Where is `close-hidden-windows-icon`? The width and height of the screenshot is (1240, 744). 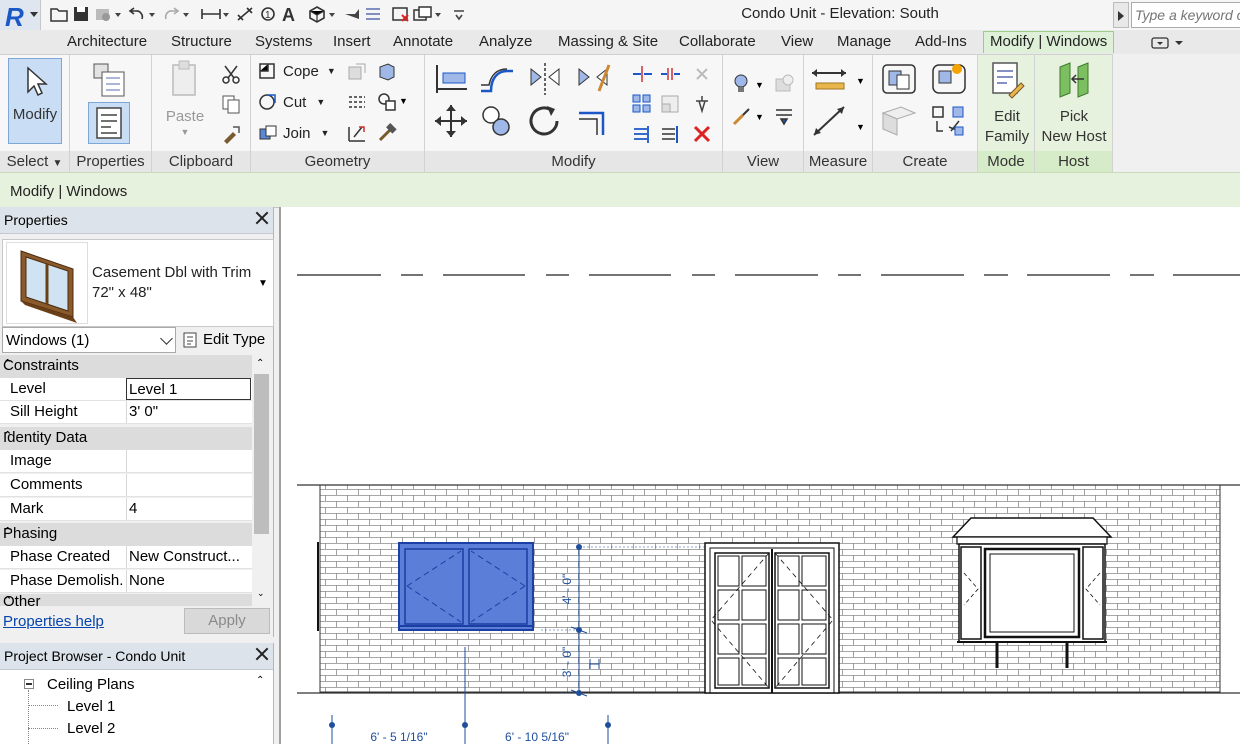 close-hidden-windows-icon is located at coordinates (401, 14).